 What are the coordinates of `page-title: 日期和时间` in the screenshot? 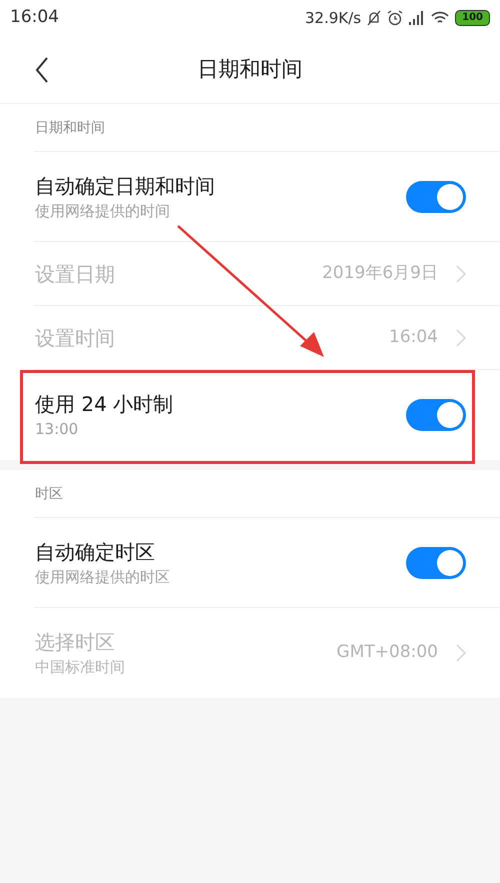 It's located at (250, 69).